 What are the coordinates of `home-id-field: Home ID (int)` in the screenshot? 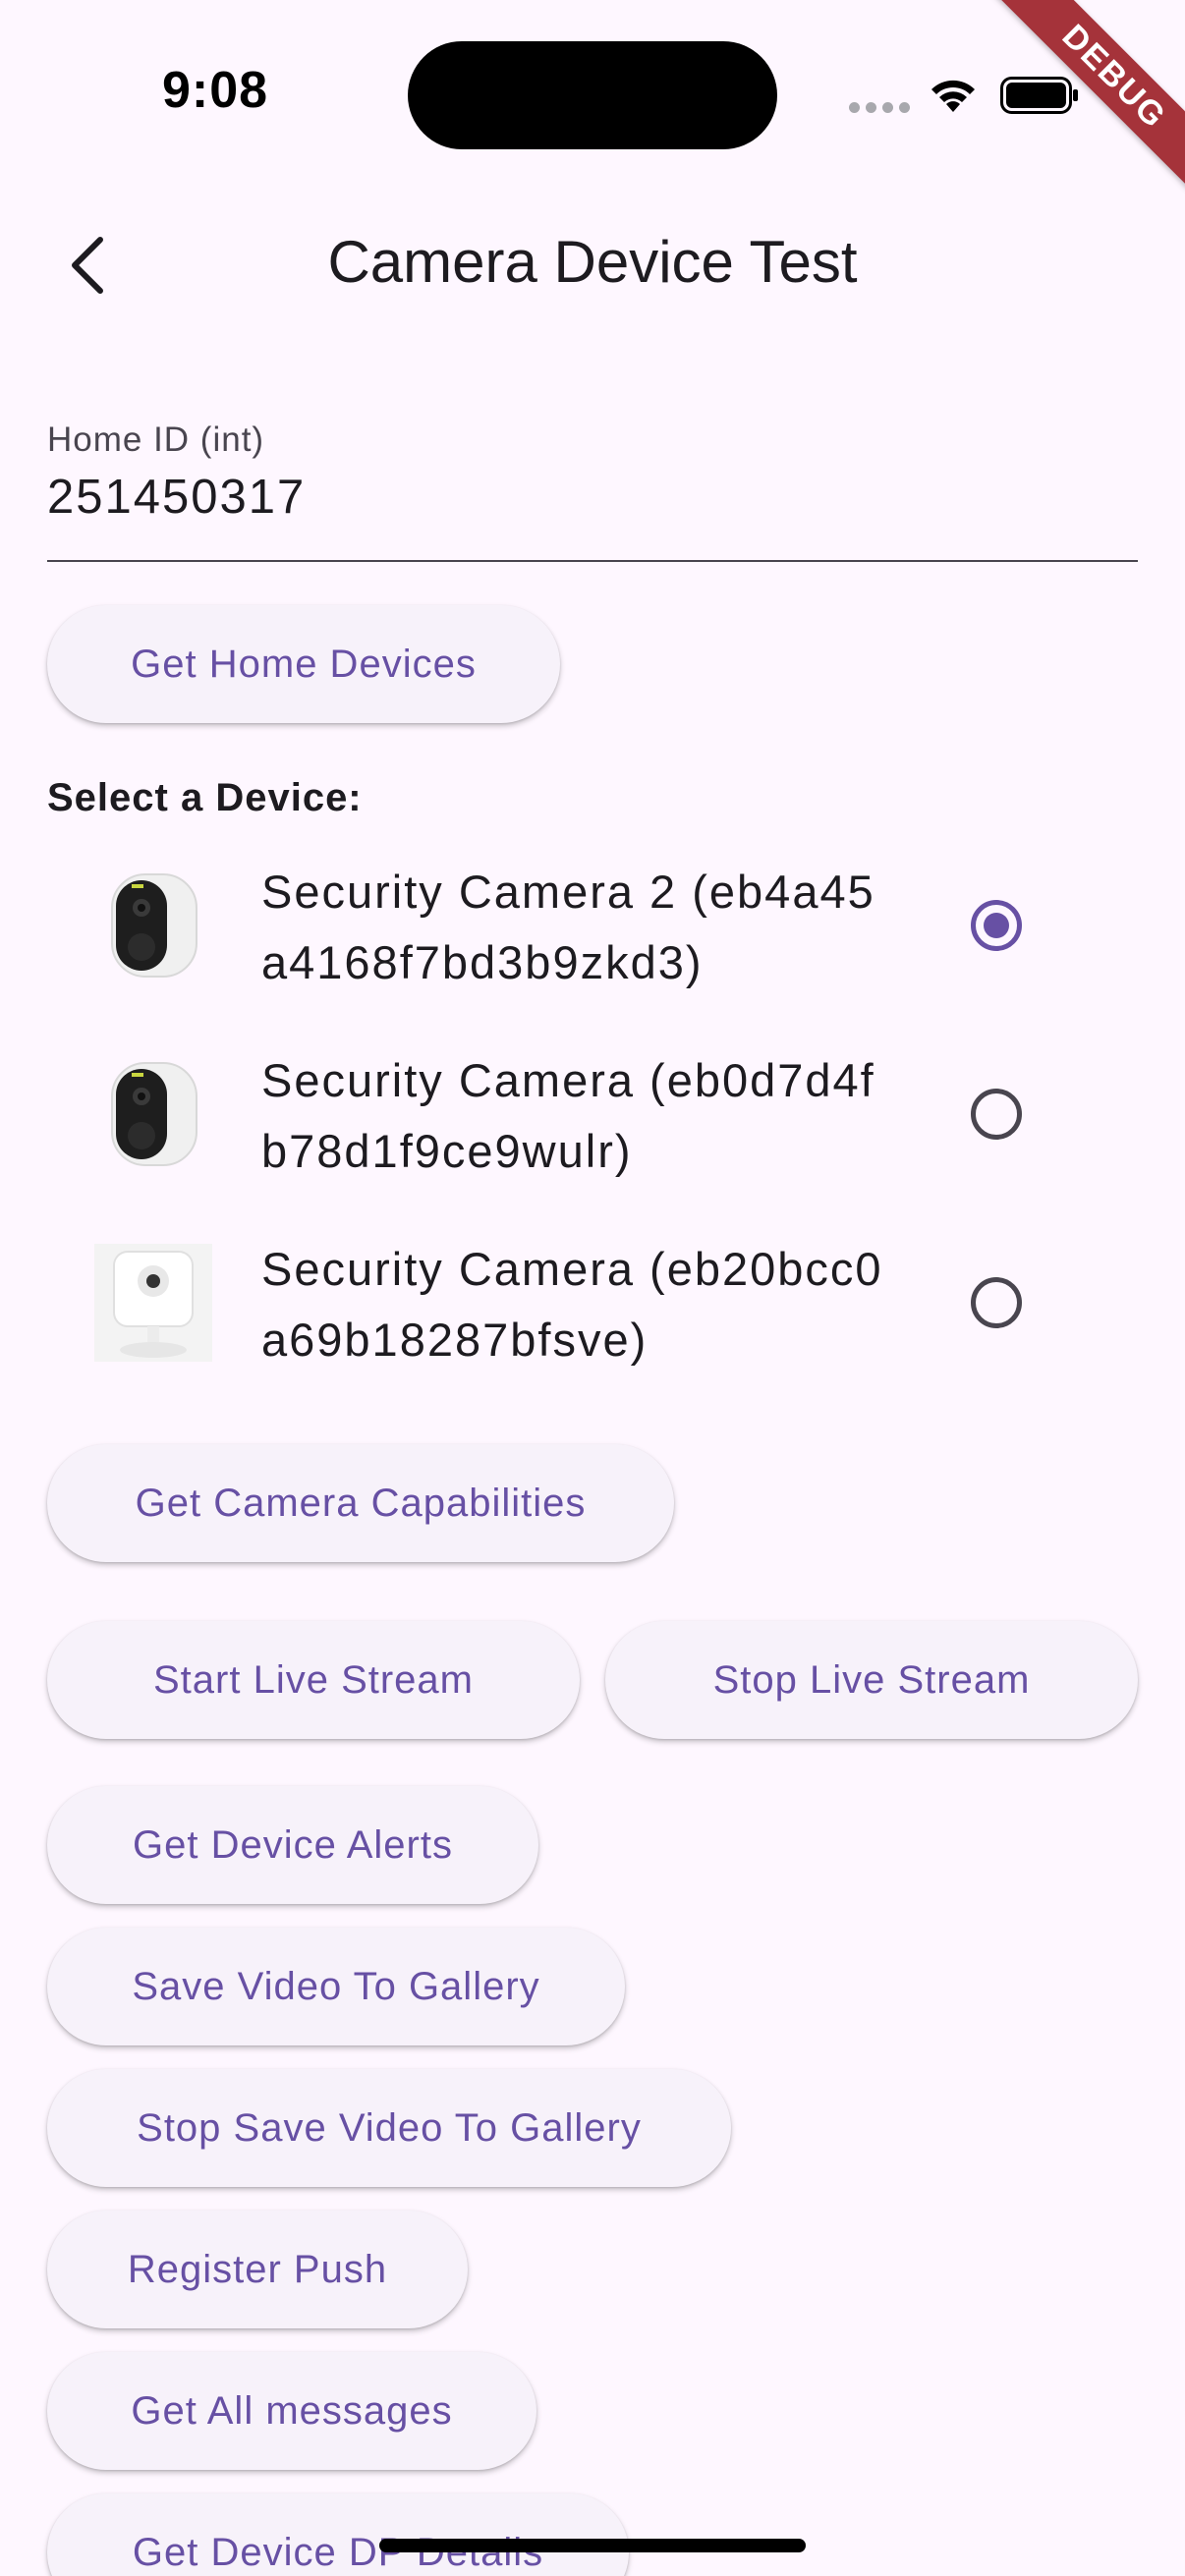 It's located at (592, 487).